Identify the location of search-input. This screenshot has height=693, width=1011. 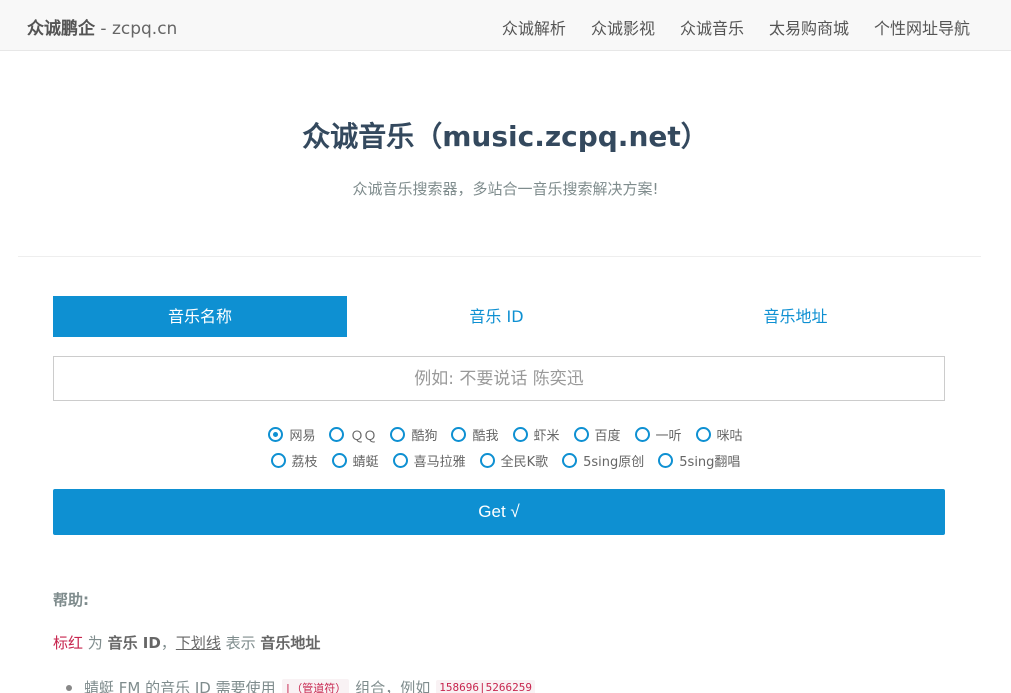
(499, 378).